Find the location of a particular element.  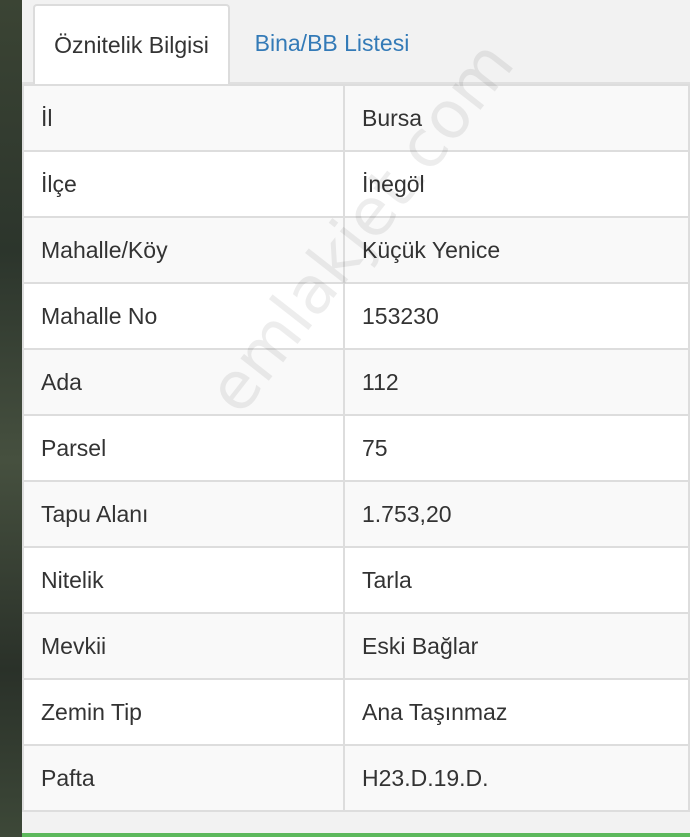

map-background is located at coordinates (12, 418).